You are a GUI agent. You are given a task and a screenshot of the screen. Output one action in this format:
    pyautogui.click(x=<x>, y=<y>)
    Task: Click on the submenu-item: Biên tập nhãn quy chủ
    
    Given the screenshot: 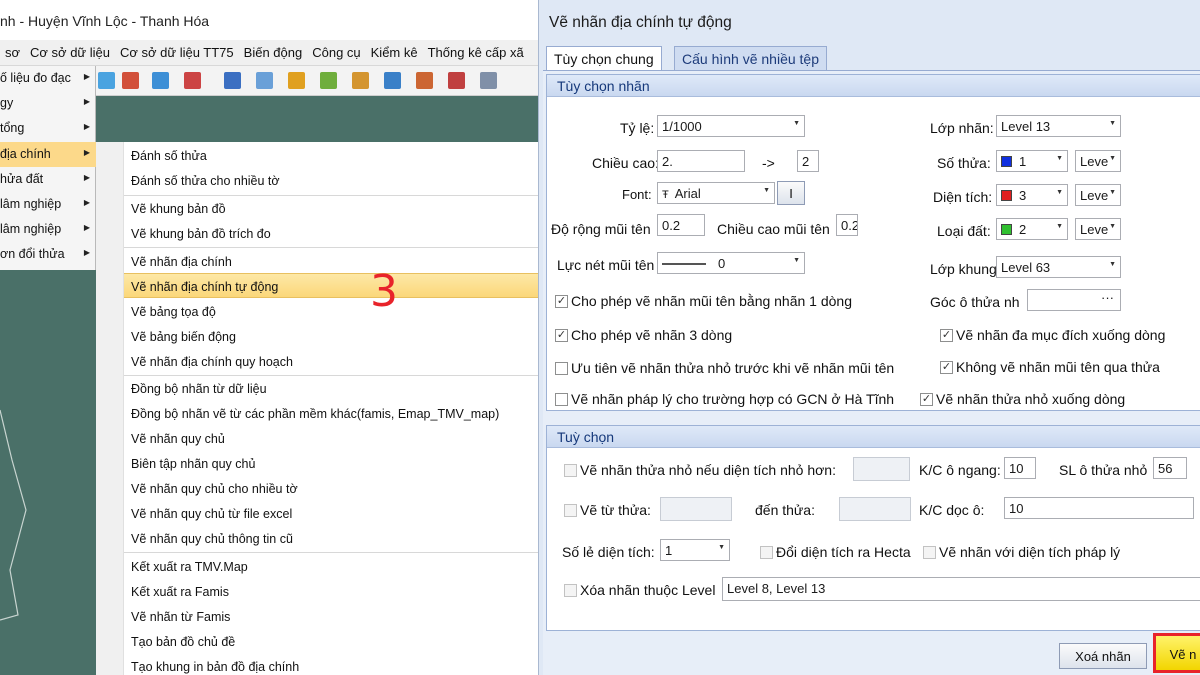 What is the action you would take?
    pyautogui.click(x=331, y=463)
    